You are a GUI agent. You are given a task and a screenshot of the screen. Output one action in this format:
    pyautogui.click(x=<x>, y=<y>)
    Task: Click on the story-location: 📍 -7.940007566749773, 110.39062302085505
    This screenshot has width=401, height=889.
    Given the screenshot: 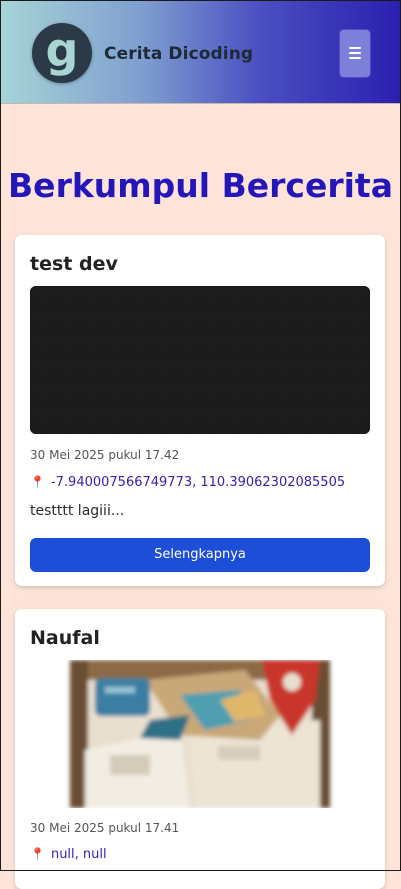 What is the action you would take?
    pyautogui.click(x=187, y=482)
    